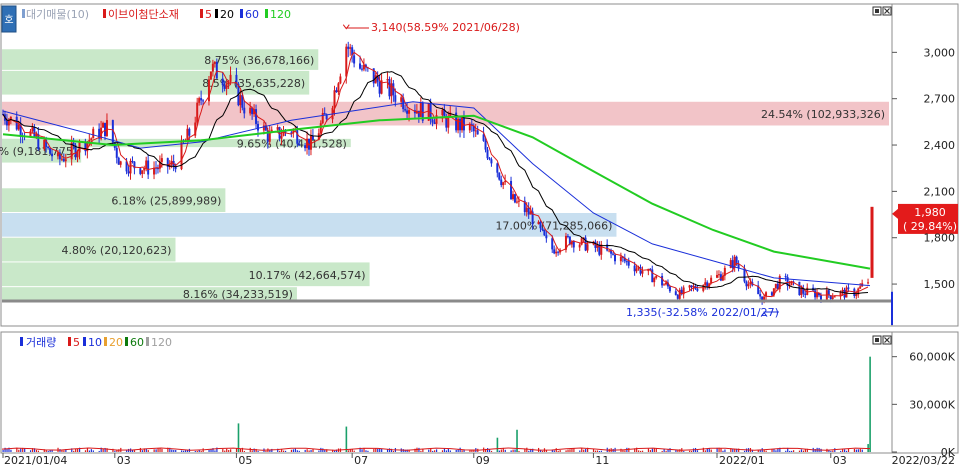 This screenshot has height=468, width=959. I want to click on supply-band-label: 17.00% (71,285,066), so click(553, 225).